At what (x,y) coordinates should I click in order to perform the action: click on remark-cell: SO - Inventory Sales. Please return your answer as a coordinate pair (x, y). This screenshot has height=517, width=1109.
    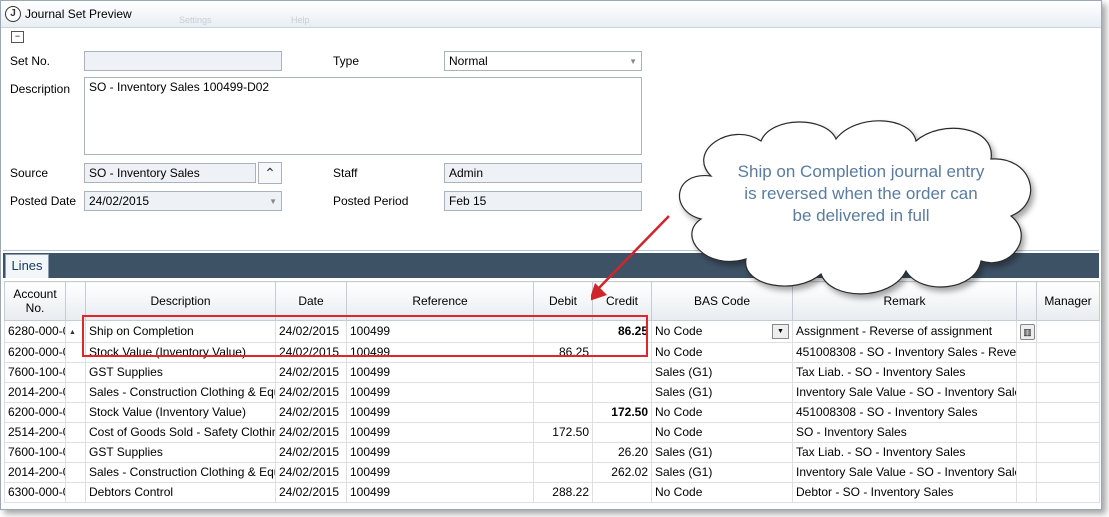
    Looking at the image, I should click on (904, 432).